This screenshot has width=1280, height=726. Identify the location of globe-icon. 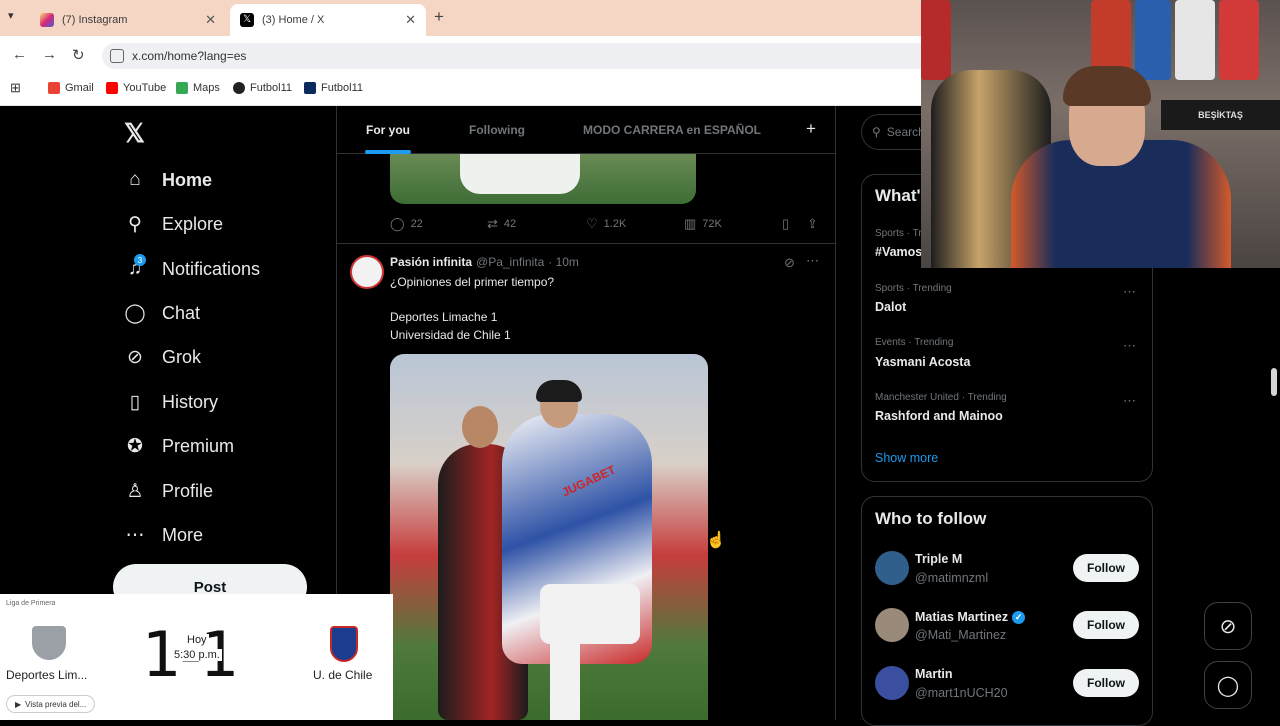
(239, 88).